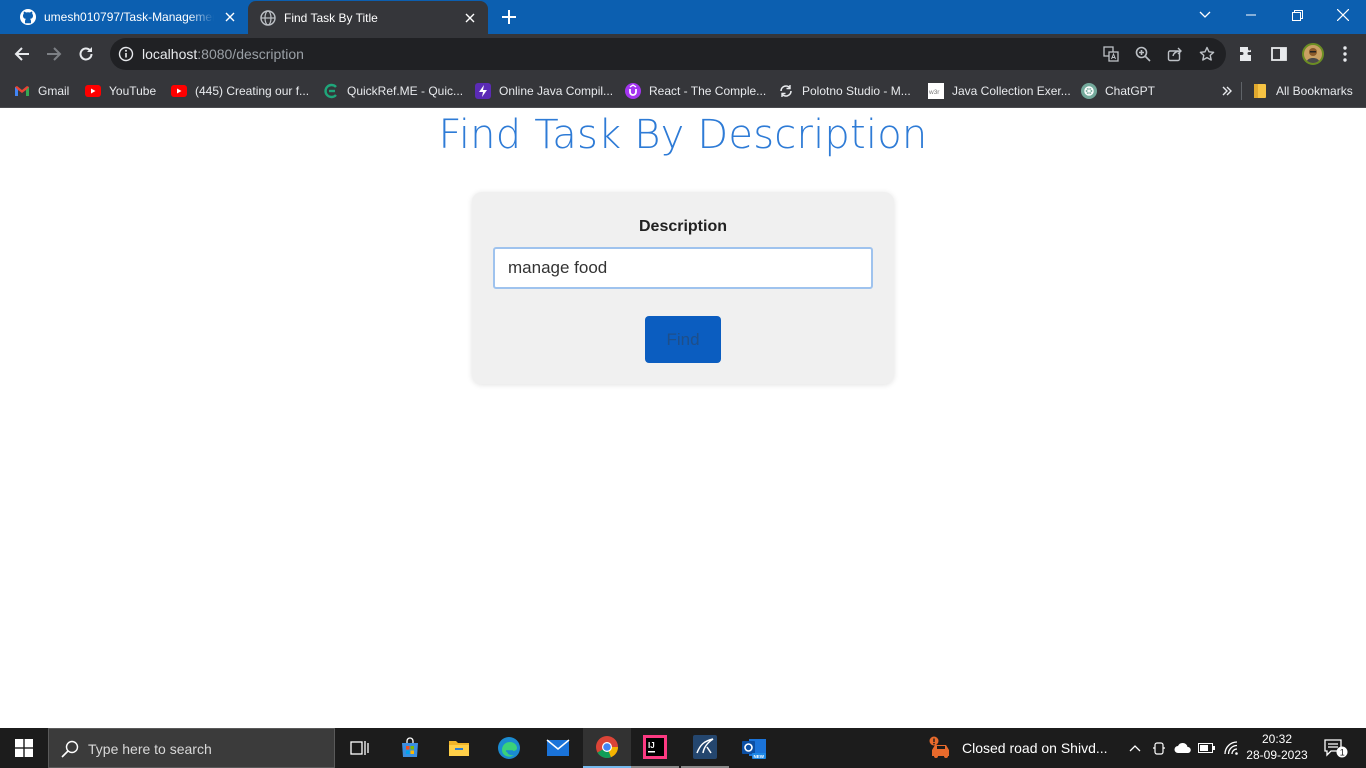 This screenshot has width=1366, height=768. What do you see at coordinates (1345, 54) in the screenshot?
I see `menu-kebab-icon` at bounding box center [1345, 54].